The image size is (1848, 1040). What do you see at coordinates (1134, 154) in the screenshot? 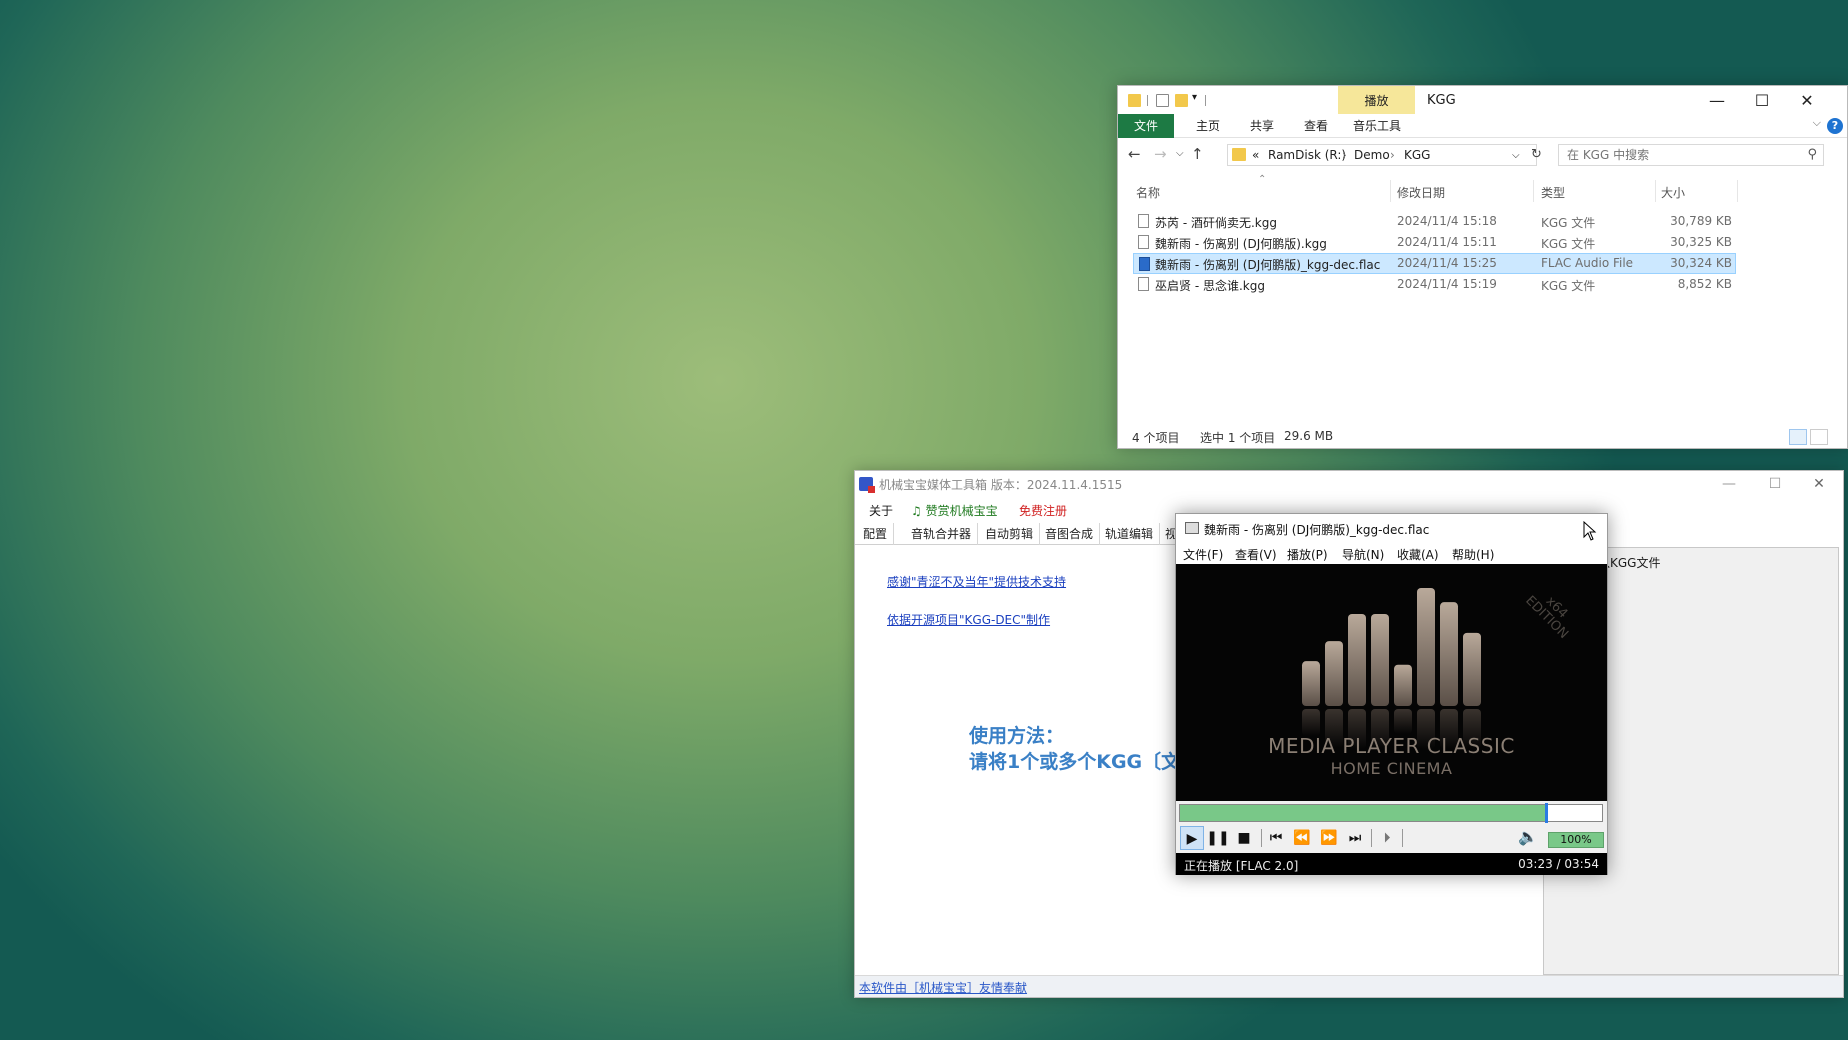
I see `back-arrow-icon: ←` at bounding box center [1134, 154].